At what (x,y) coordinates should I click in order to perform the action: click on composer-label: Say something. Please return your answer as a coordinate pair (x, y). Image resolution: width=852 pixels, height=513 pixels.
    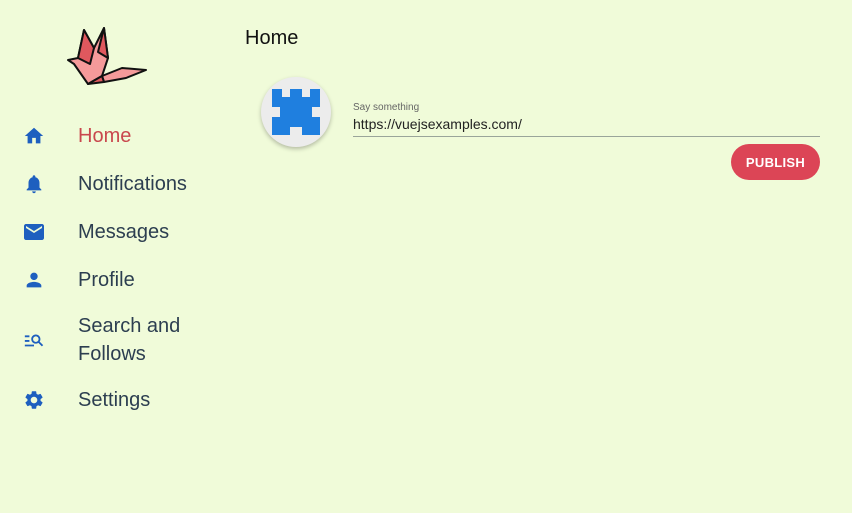
    Looking at the image, I should click on (386, 107).